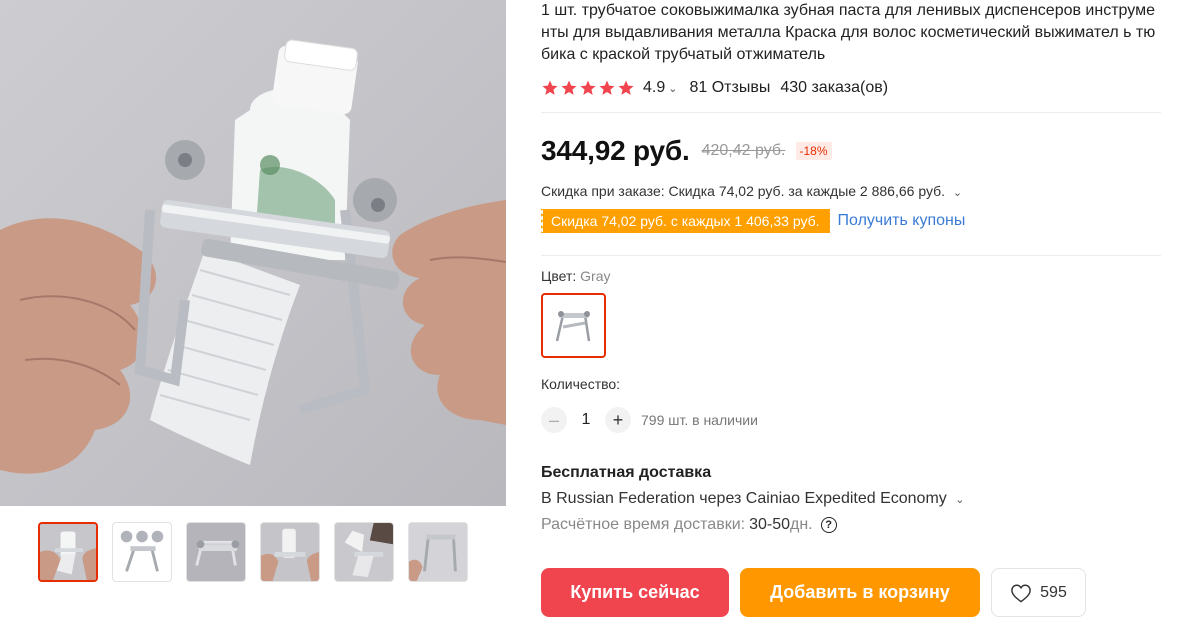 The width and height of the screenshot is (1177, 627). I want to click on heart-icon, so click(1021, 593).